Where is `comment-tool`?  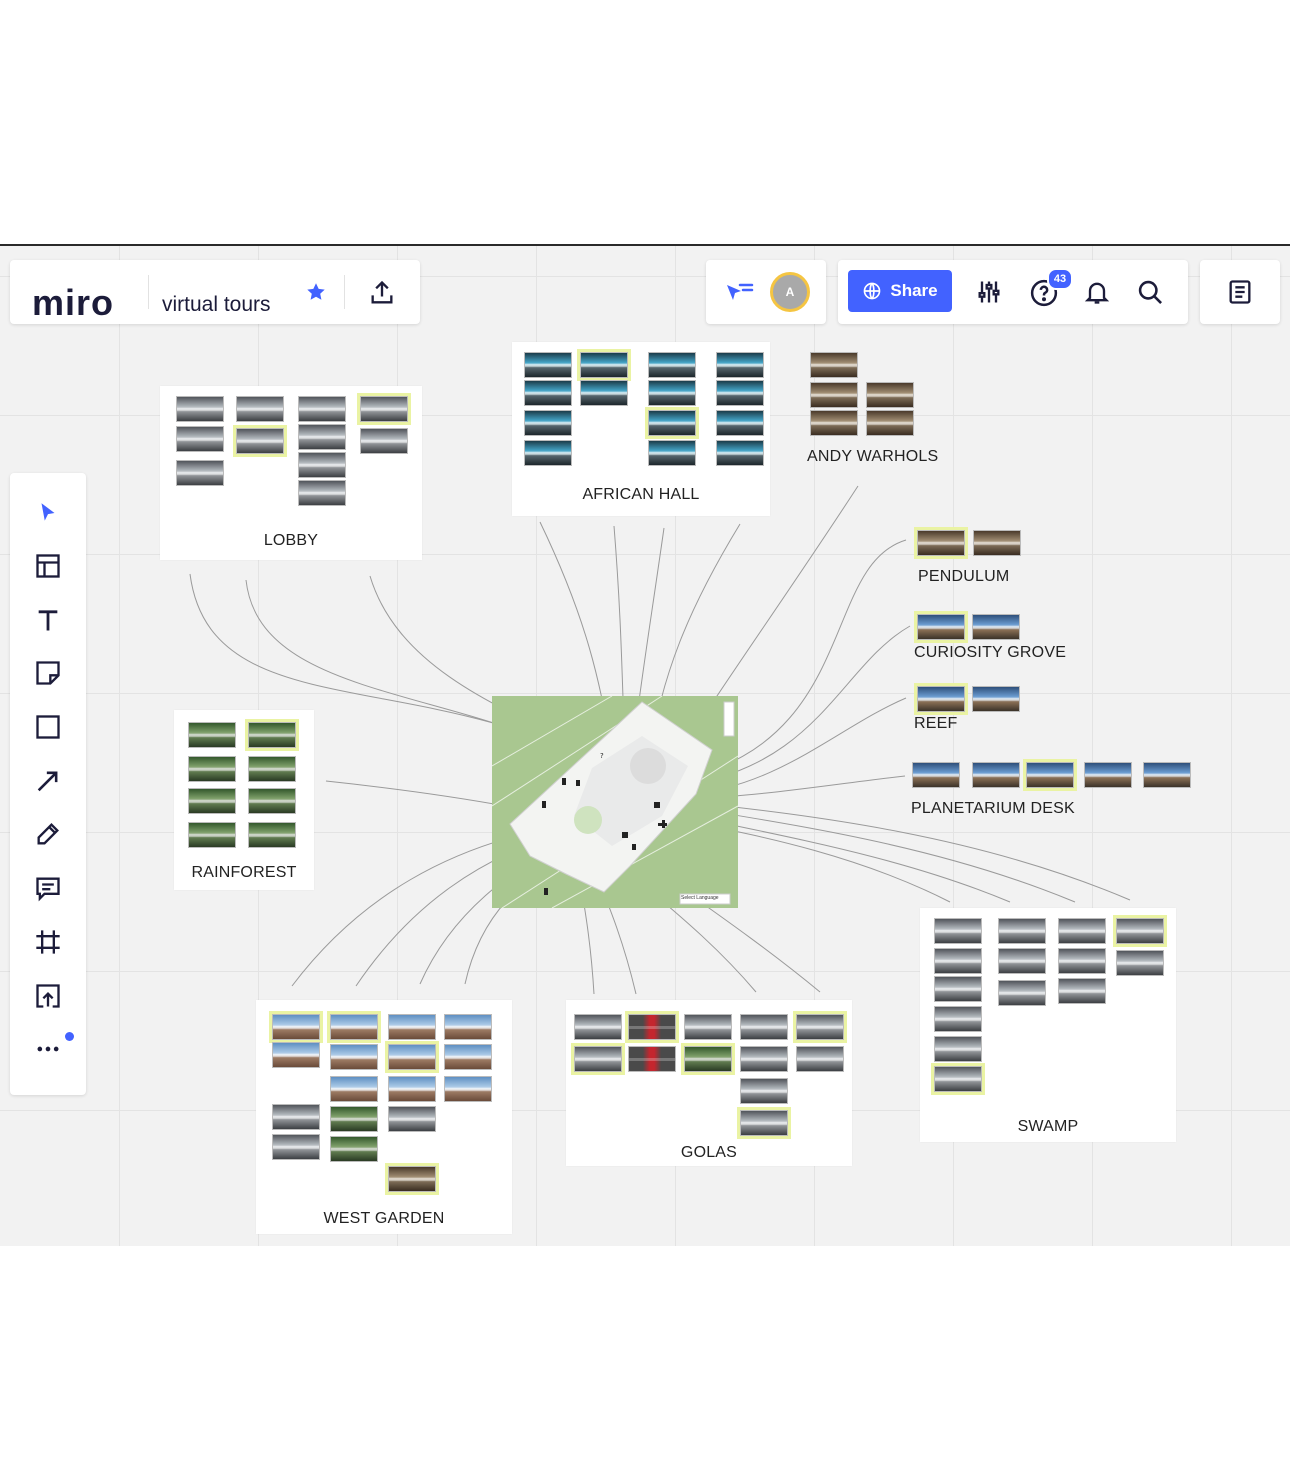
comment-tool is located at coordinates (48, 888).